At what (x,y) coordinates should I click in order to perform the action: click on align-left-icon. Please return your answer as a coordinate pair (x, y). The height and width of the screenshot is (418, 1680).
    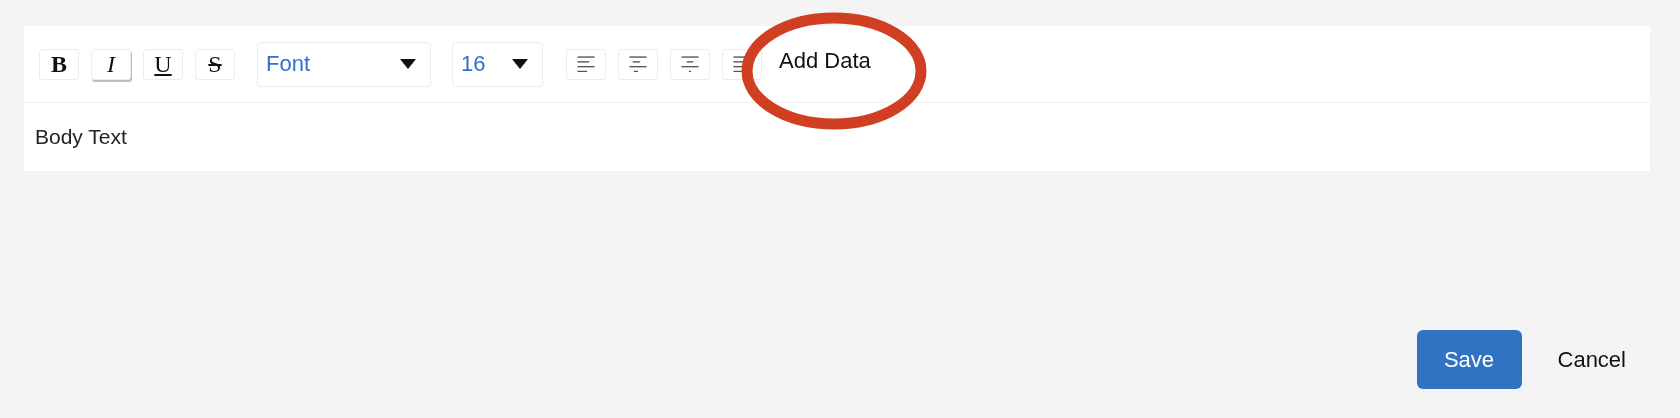
    Looking at the image, I should click on (586, 64).